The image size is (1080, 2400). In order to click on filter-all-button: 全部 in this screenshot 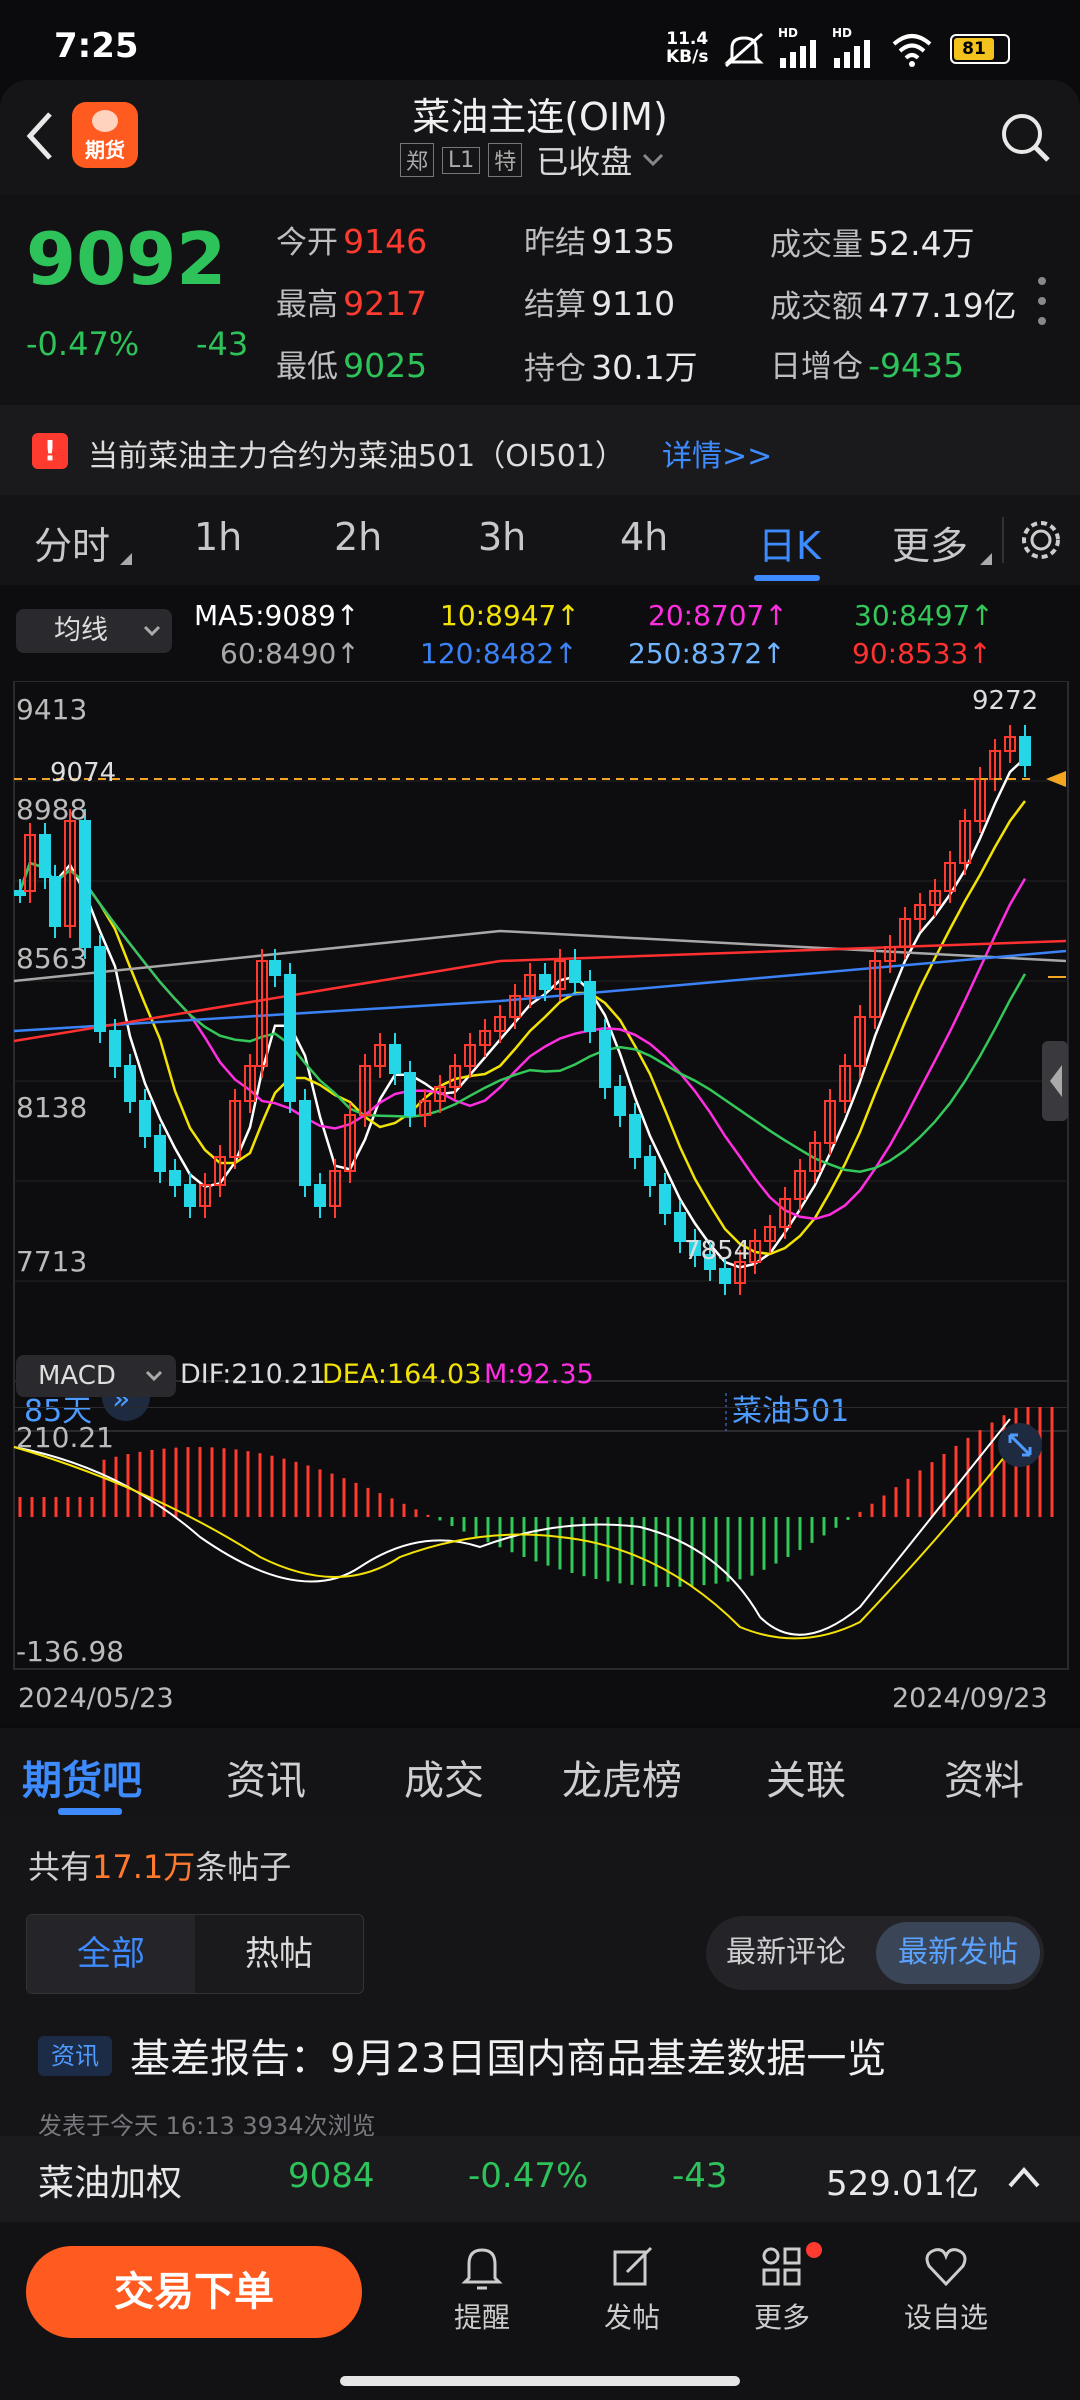, I will do `click(111, 1954)`.